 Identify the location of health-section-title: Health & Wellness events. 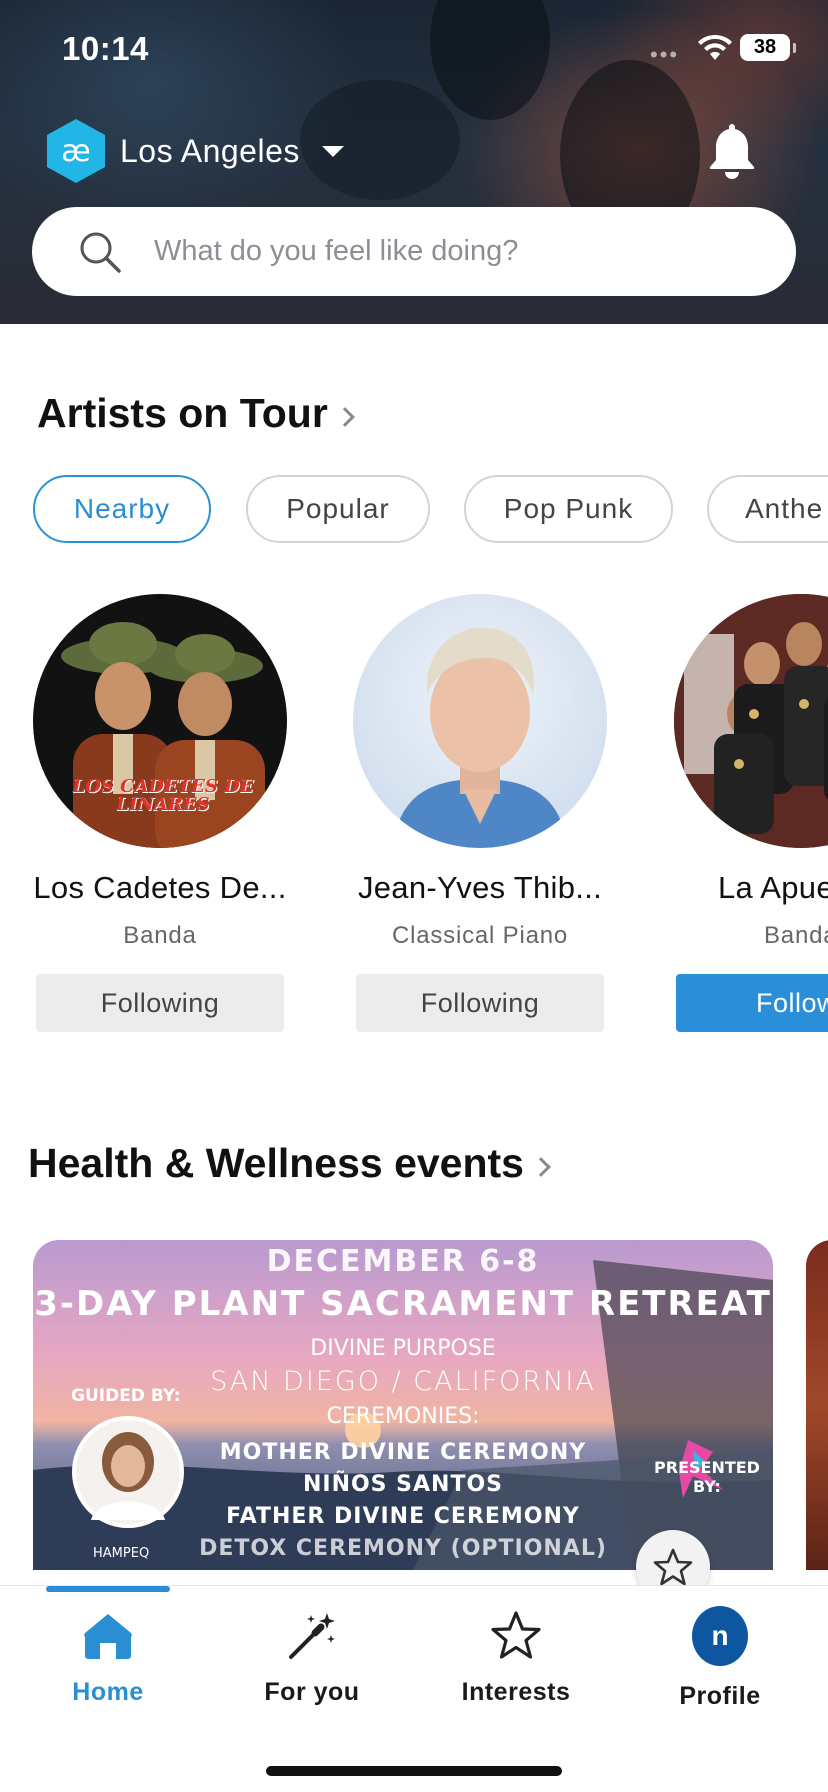
(289, 1163).